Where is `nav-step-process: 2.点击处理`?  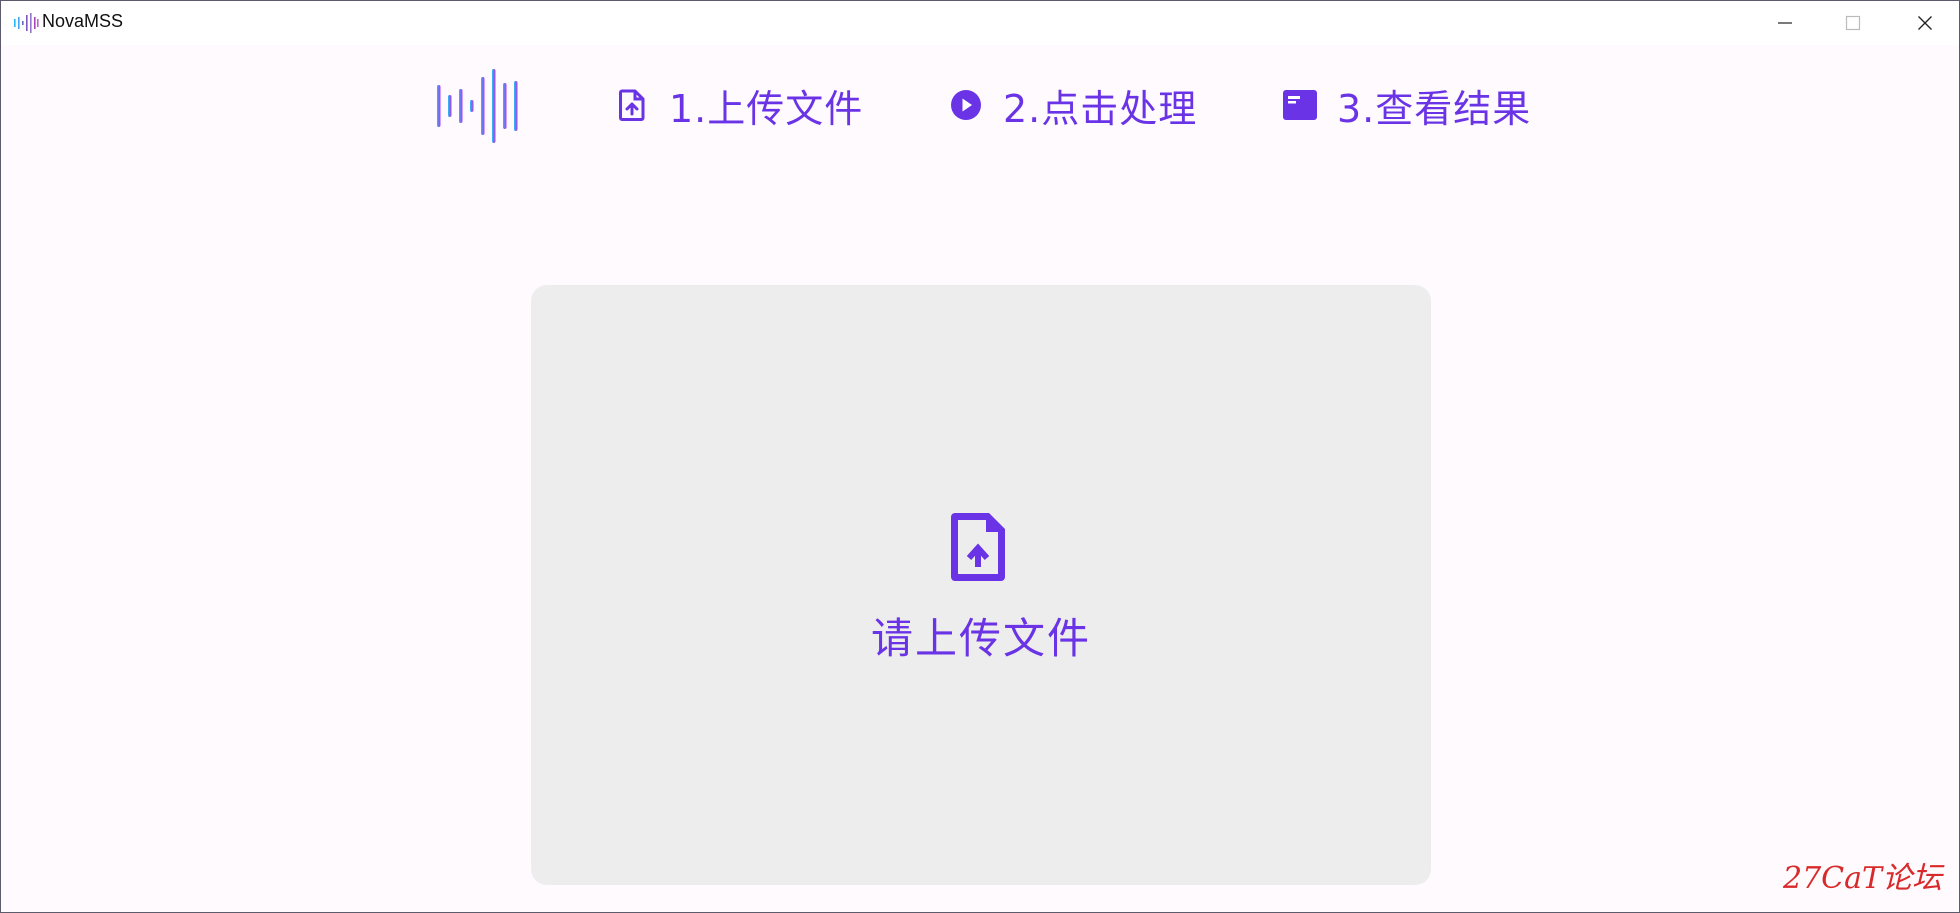
nav-step-process: 2.点击处理 is located at coordinates (1073, 105).